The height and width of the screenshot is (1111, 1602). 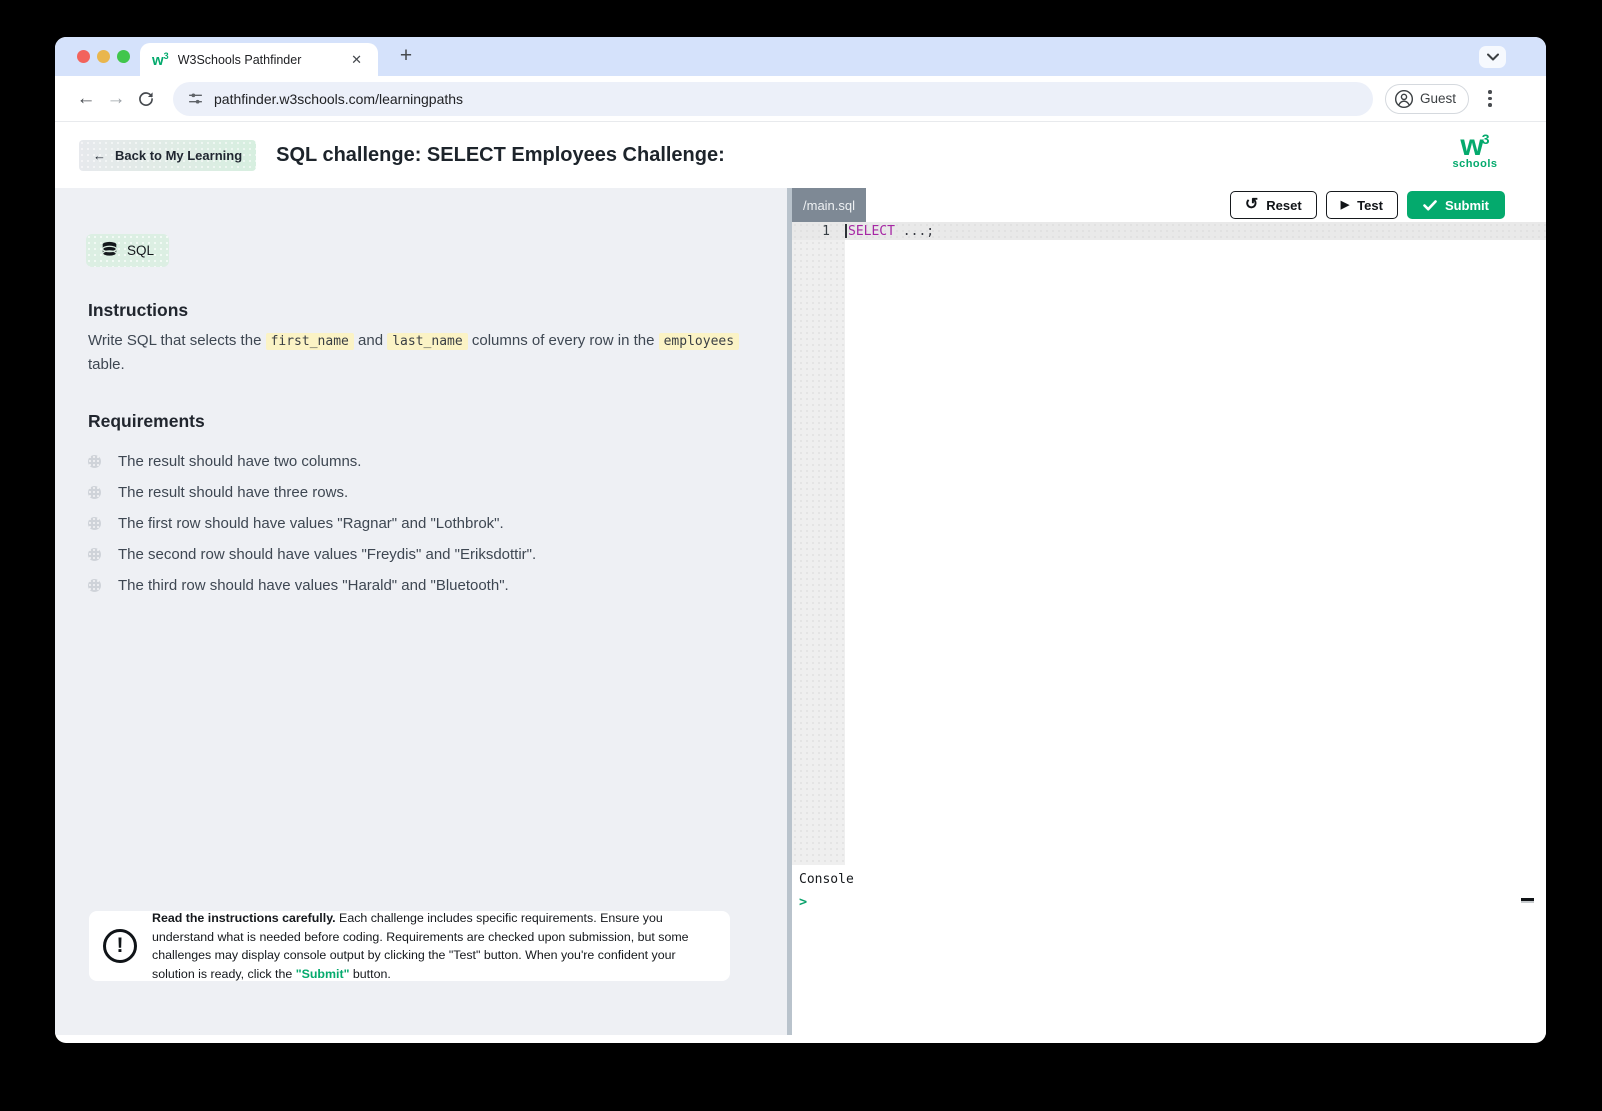 I want to click on requirements-heading: Requirements, so click(x=146, y=421).